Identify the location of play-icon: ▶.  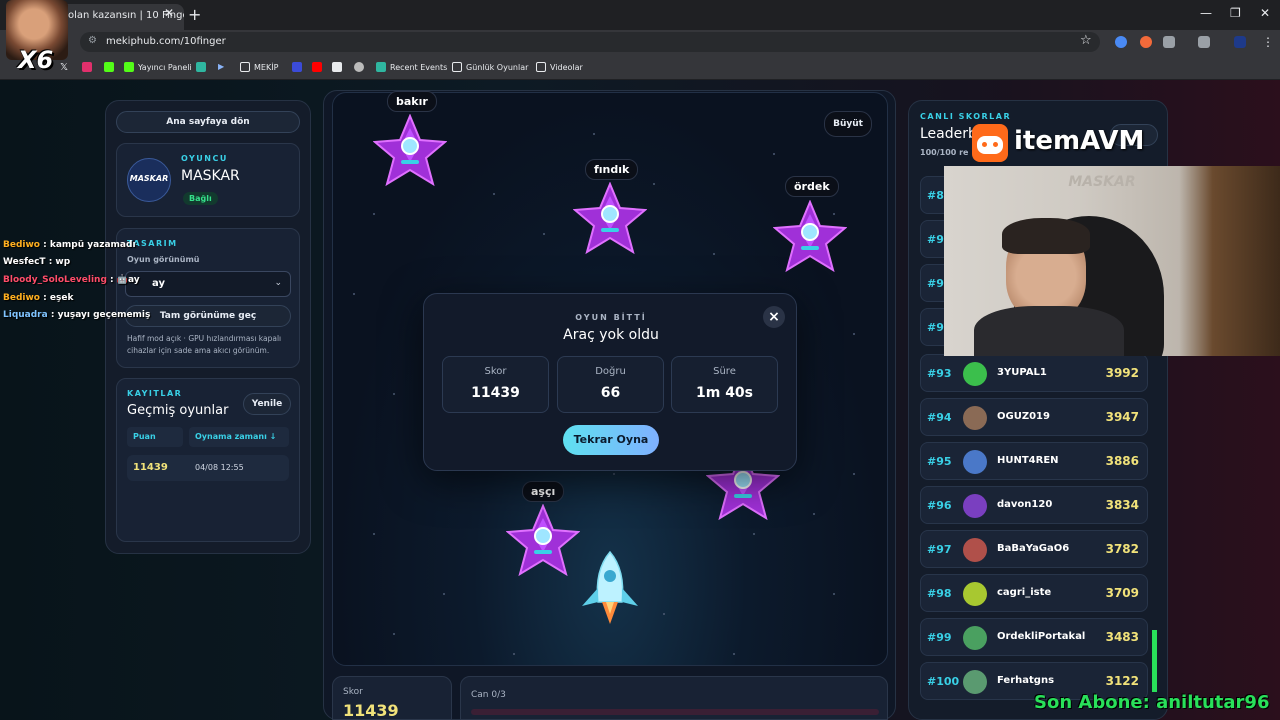
(221, 66).